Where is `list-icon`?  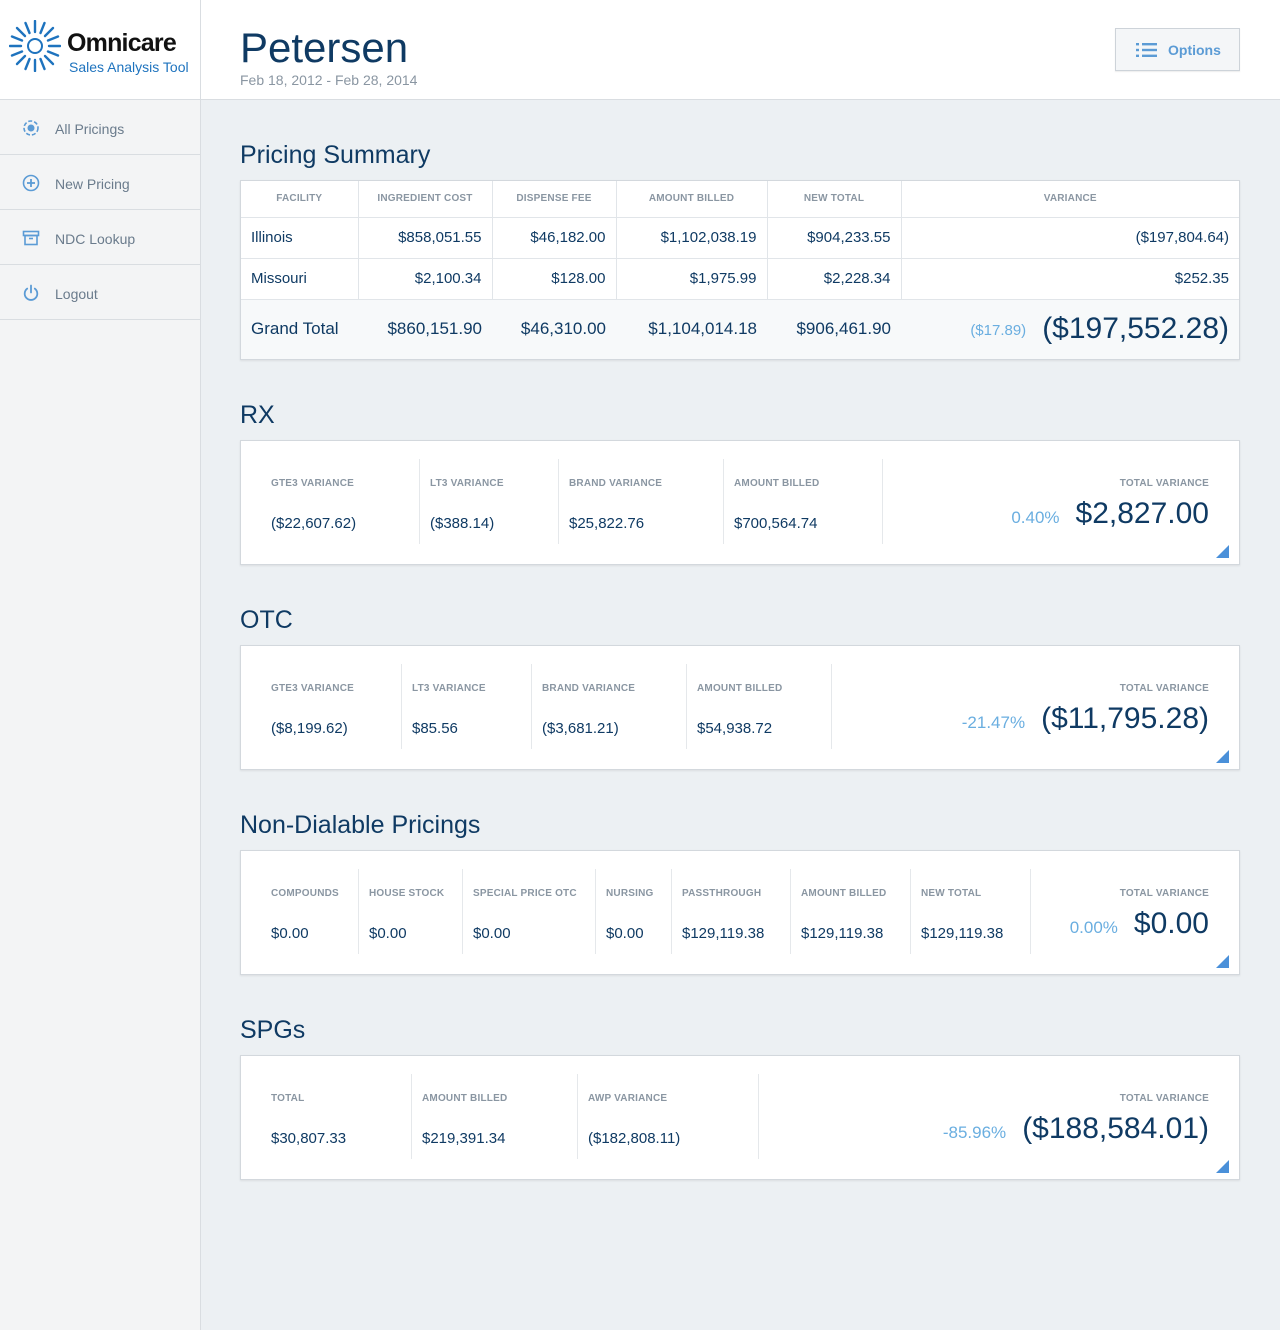
list-icon is located at coordinates (1146, 50).